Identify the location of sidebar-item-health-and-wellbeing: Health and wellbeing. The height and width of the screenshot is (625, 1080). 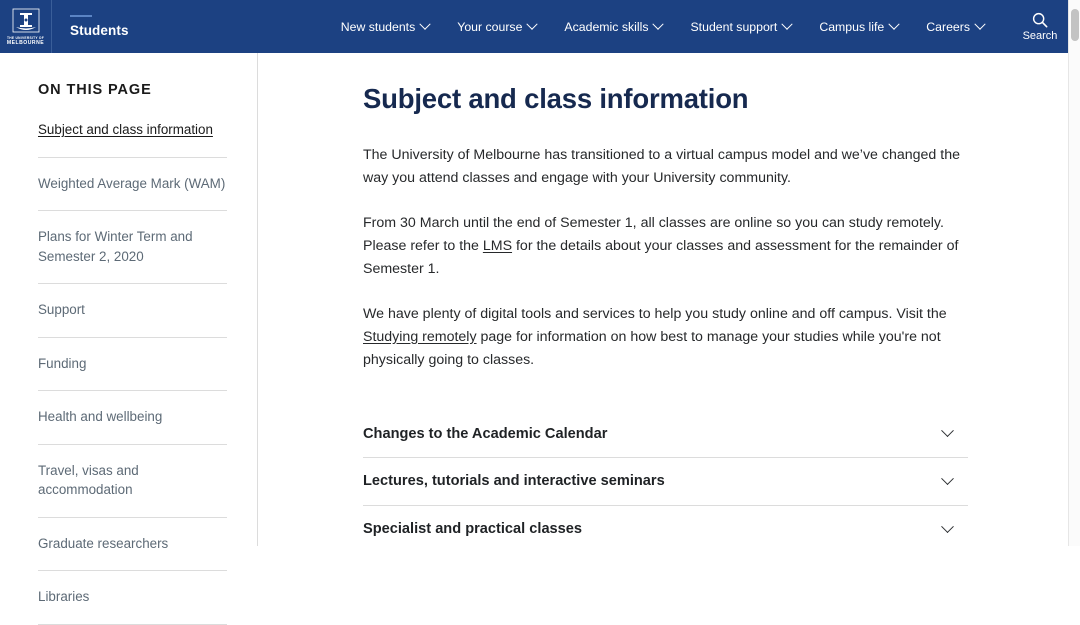
(132, 426).